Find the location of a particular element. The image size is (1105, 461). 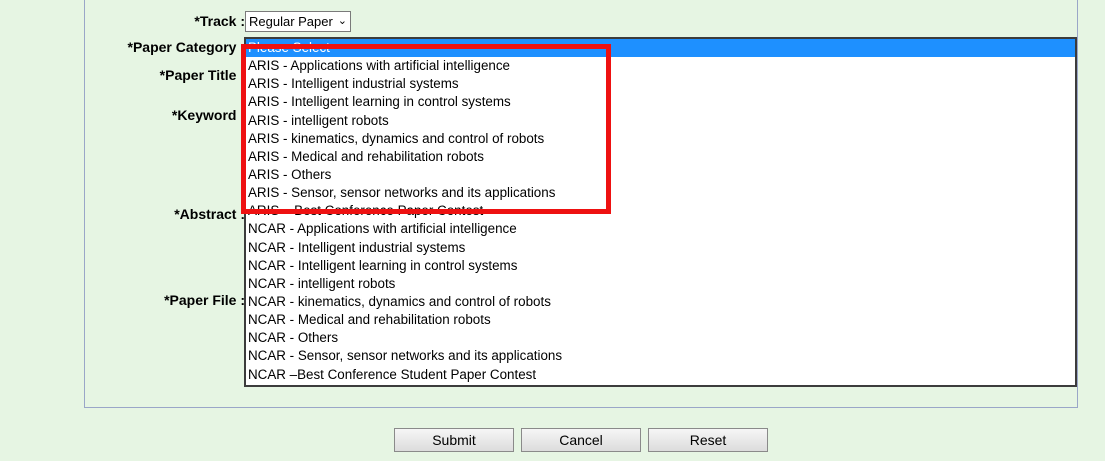

category-option: ARIS – Best Conference Paper Contest is located at coordinates (660, 211).